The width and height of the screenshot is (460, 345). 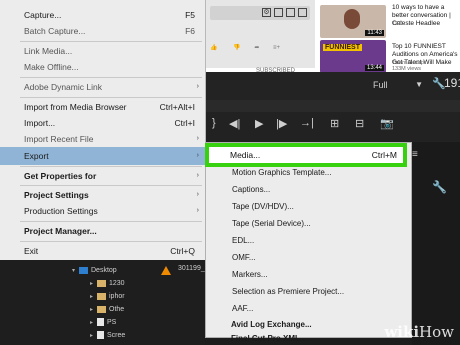 I want to click on step-forward-icon: |▶, so click(x=281, y=123).